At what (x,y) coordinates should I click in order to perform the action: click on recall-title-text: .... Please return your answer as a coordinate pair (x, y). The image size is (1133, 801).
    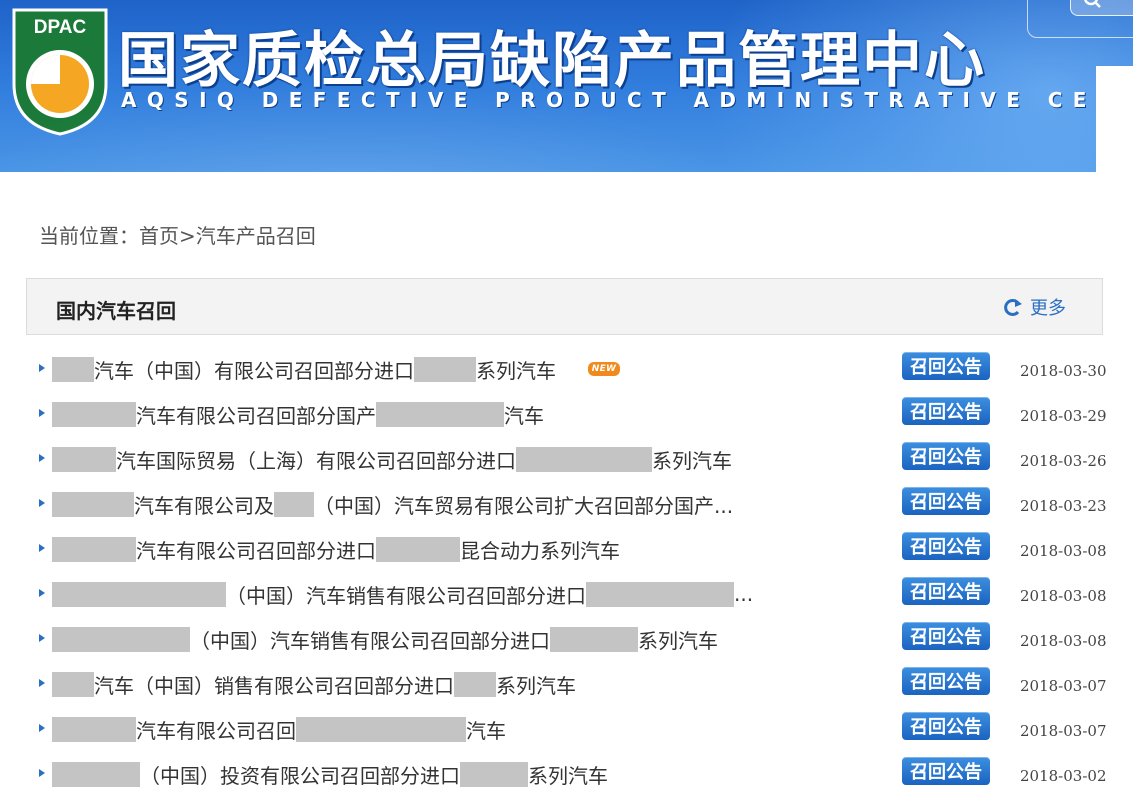
    Looking at the image, I should click on (744, 594).